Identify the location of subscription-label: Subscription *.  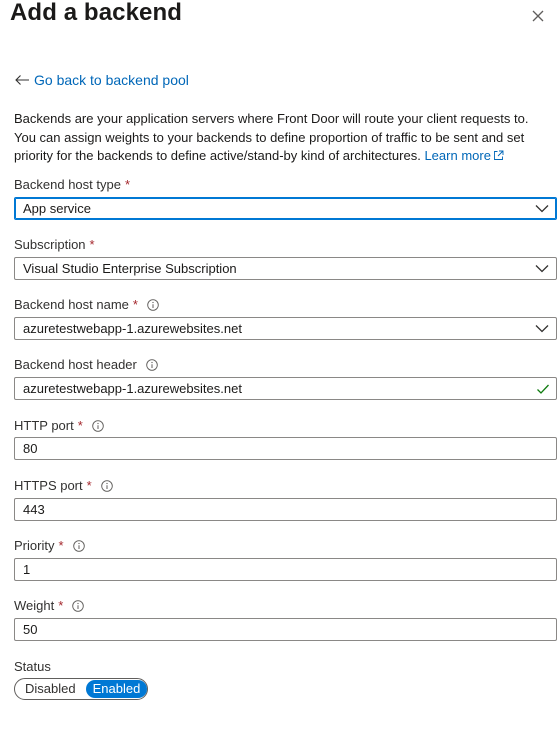
(54, 244).